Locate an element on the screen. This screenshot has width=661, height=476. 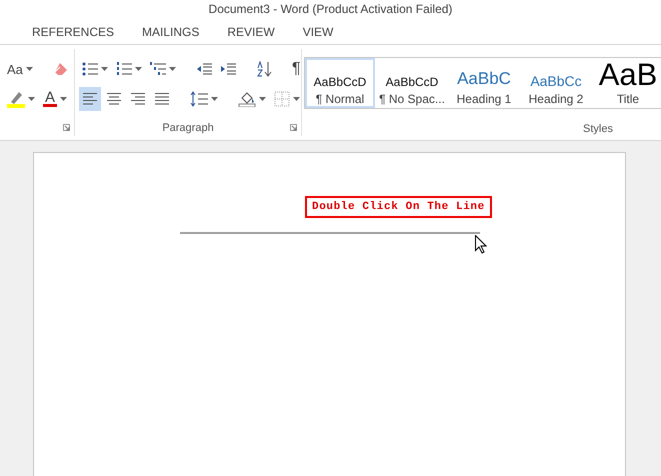
ribbon-tab: REVIEW is located at coordinates (251, 32).